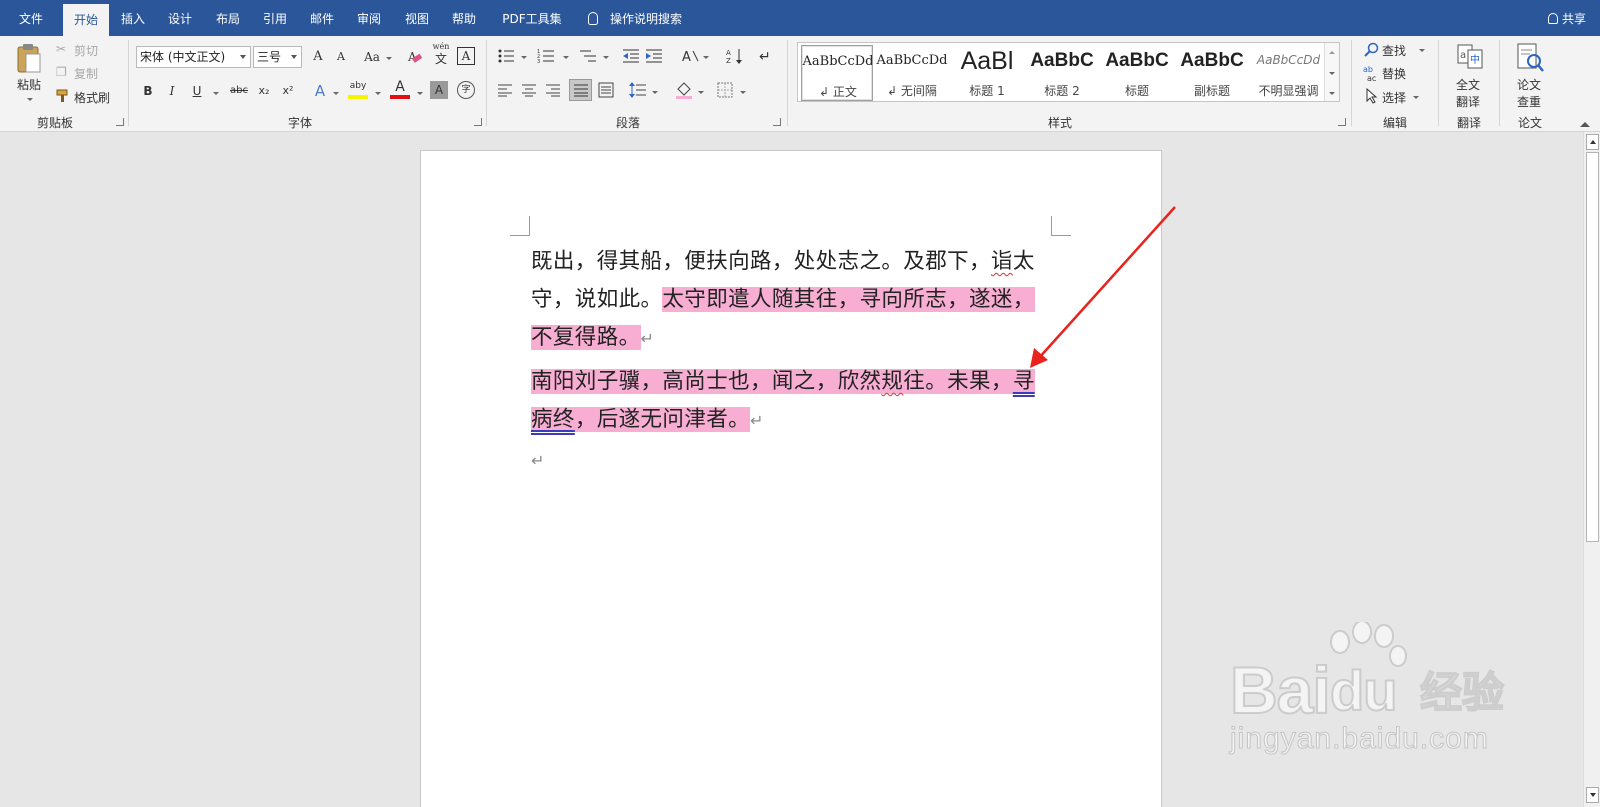  What do you see at coordinates (358, 89) in the screenshot?
I see `highlight-button: aby` at bounding box center [358, 89].